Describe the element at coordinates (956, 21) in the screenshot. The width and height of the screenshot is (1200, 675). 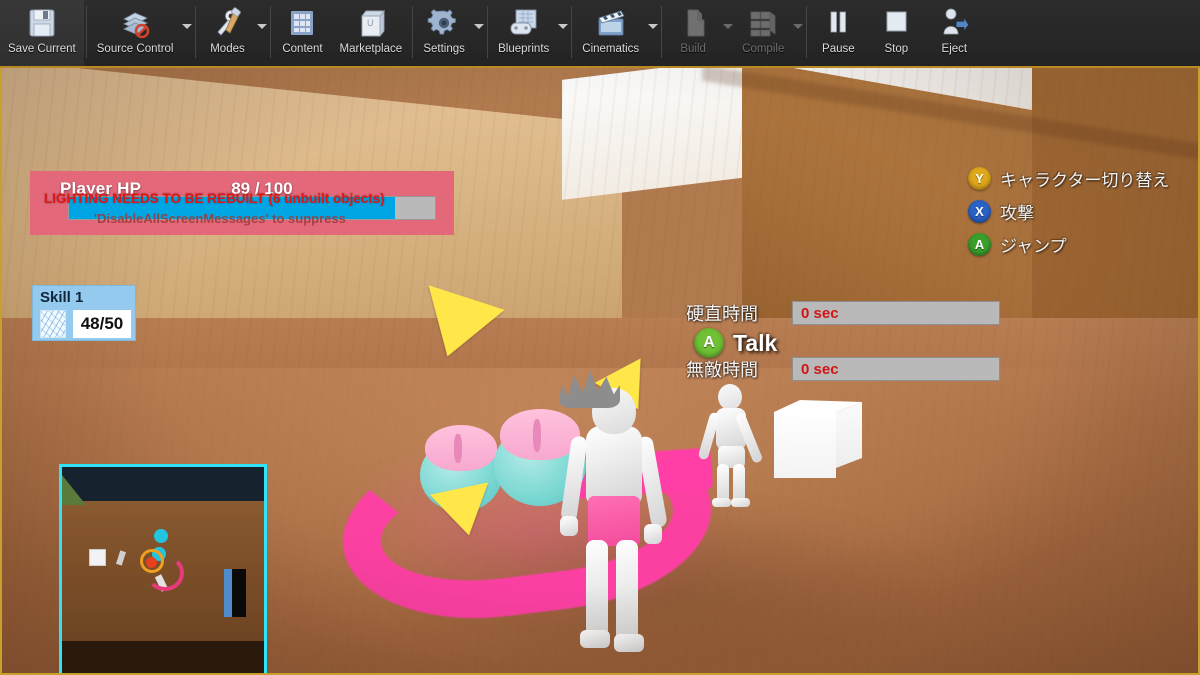
I see `eject-person-icon` at that location.